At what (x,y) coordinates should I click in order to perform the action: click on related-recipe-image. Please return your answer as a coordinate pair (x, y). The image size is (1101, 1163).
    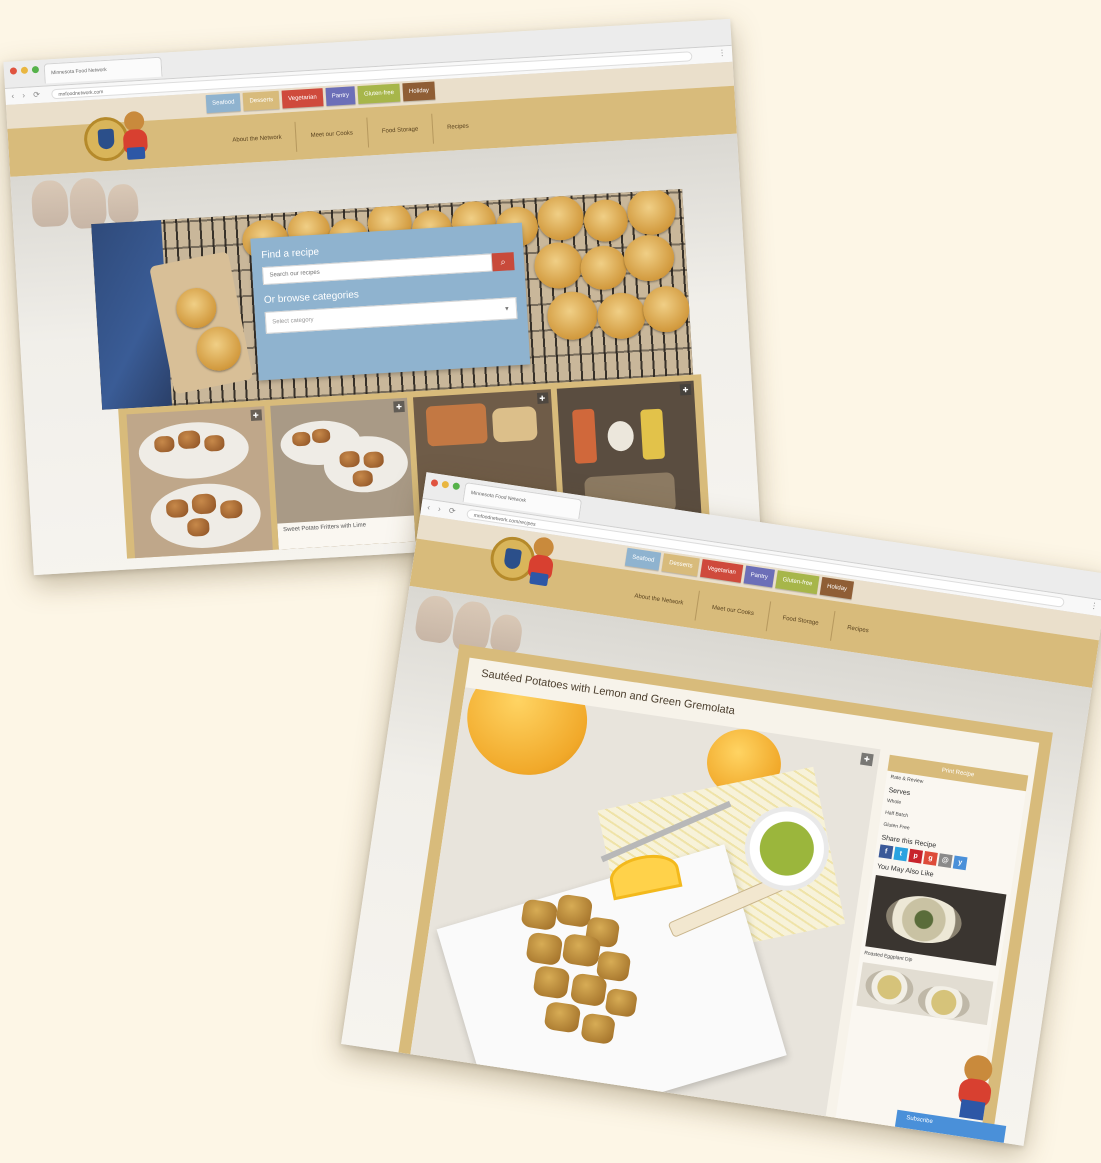
    Looking at the image, I should click on (936, 920).